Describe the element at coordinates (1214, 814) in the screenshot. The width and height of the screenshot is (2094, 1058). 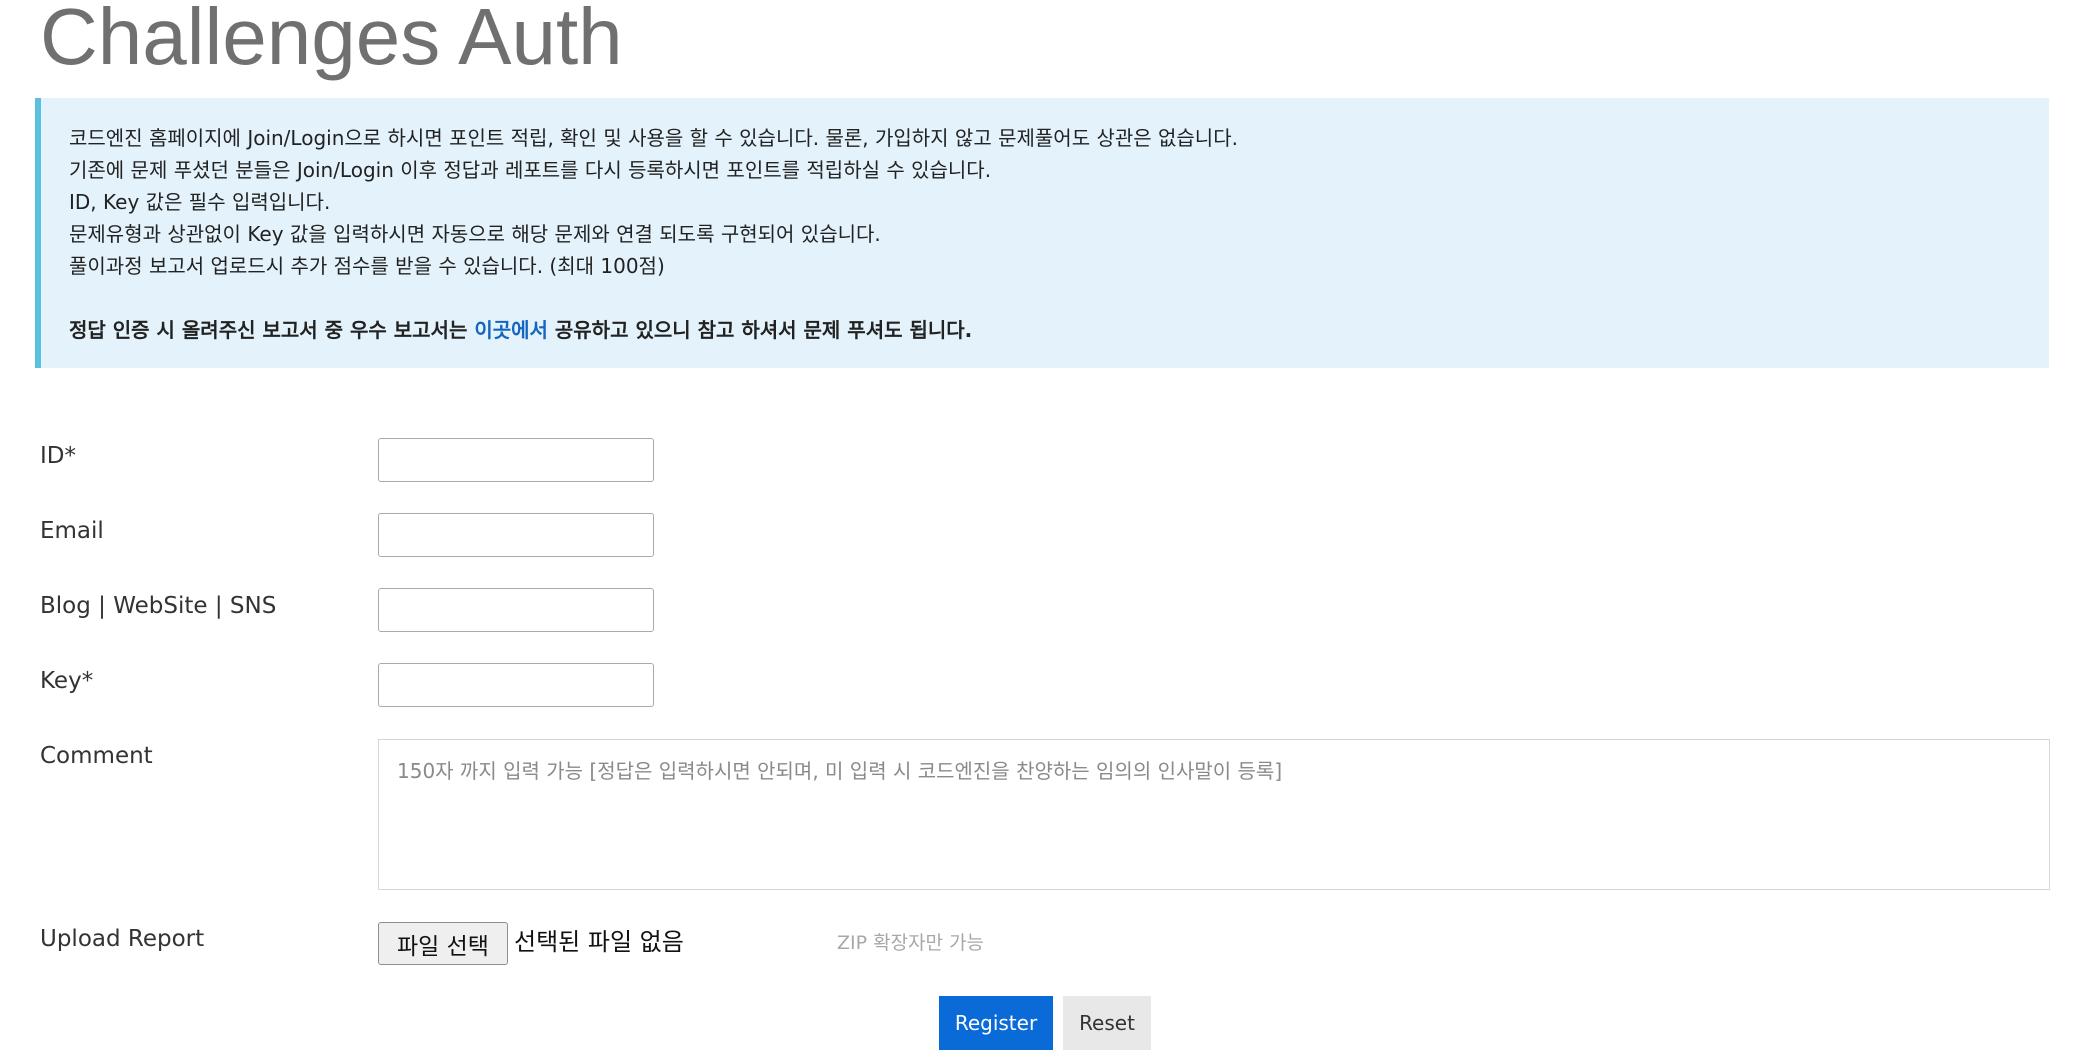
I see `comment-textarea` at that location.